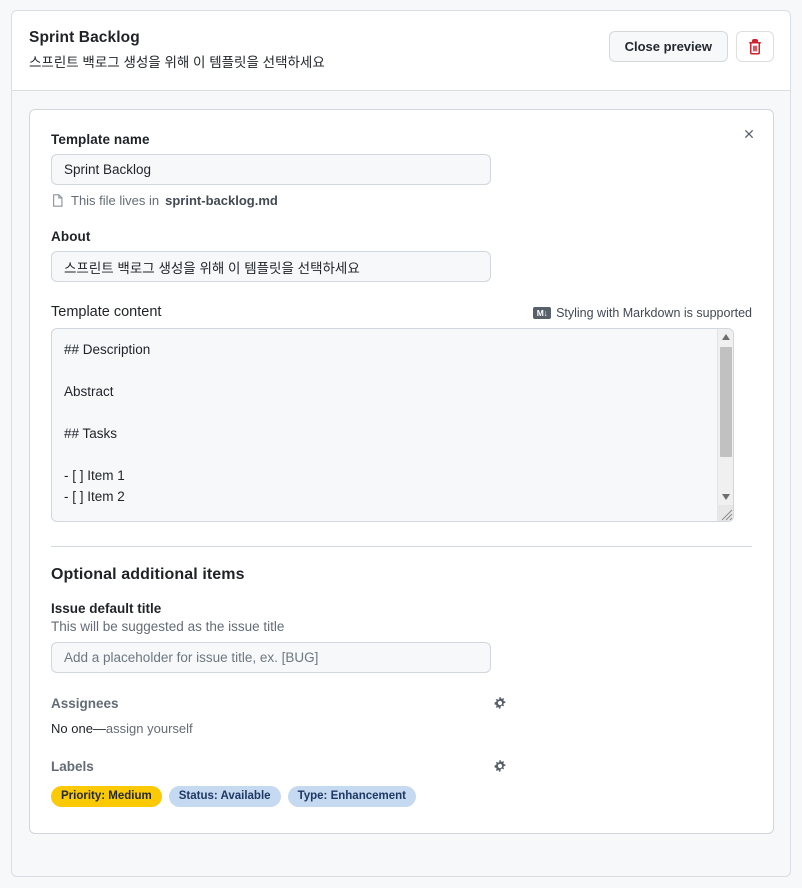  What do you see at coordinates (100, 139) in the screenshot?
I see `template-name-label: Template name` at bounding box center [100, 139].